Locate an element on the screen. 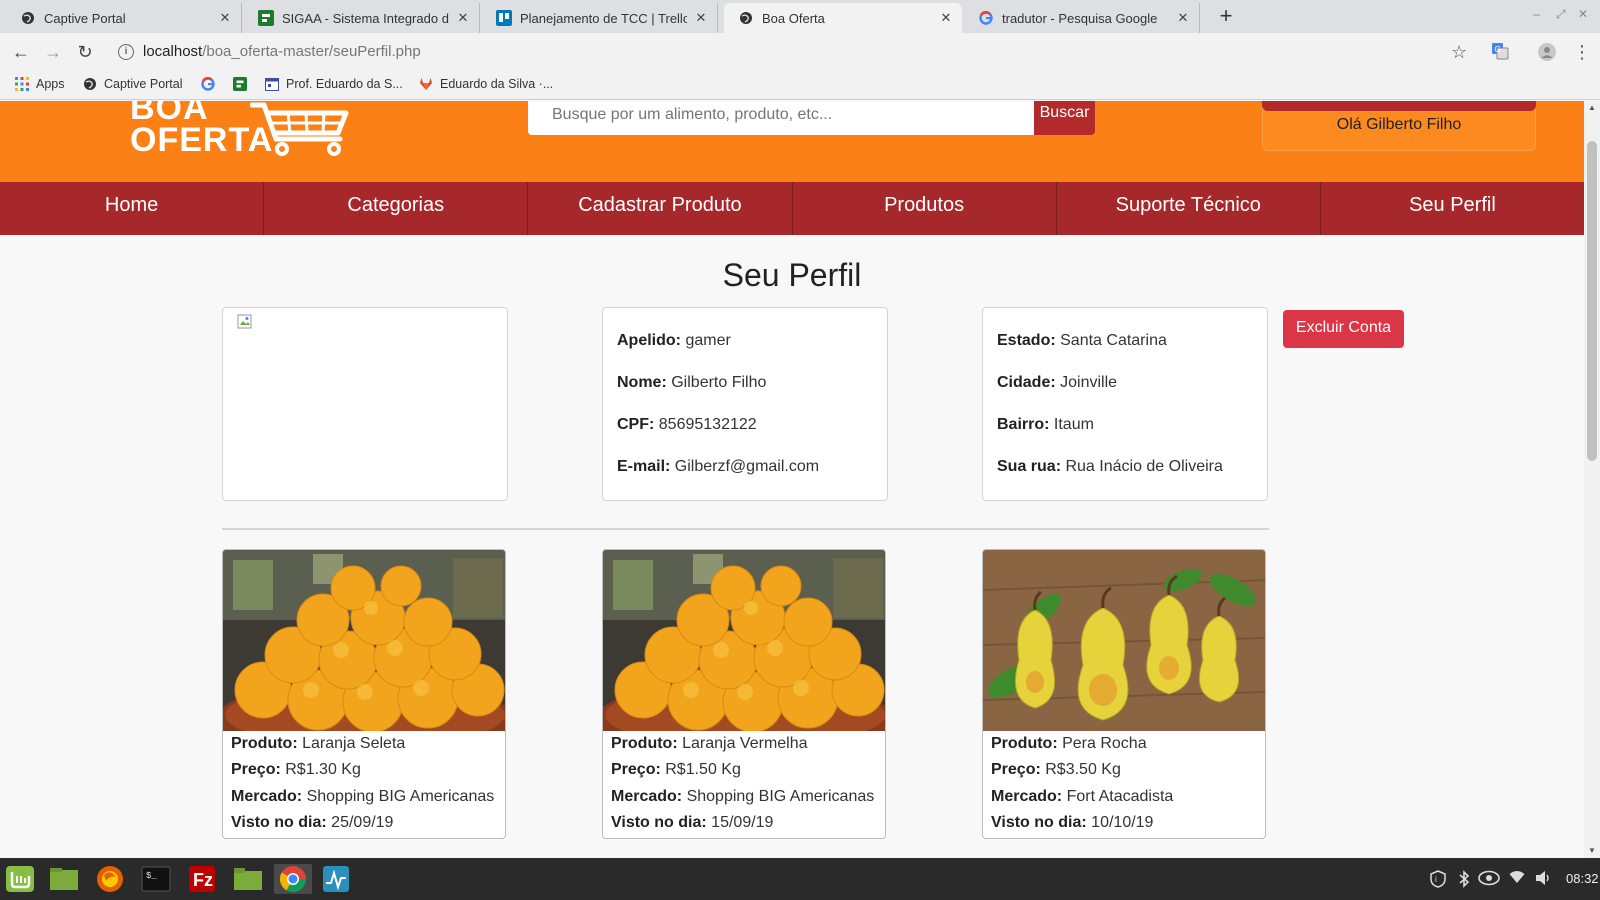  logo-line-1: BOA is located at coordinates (169, 114).